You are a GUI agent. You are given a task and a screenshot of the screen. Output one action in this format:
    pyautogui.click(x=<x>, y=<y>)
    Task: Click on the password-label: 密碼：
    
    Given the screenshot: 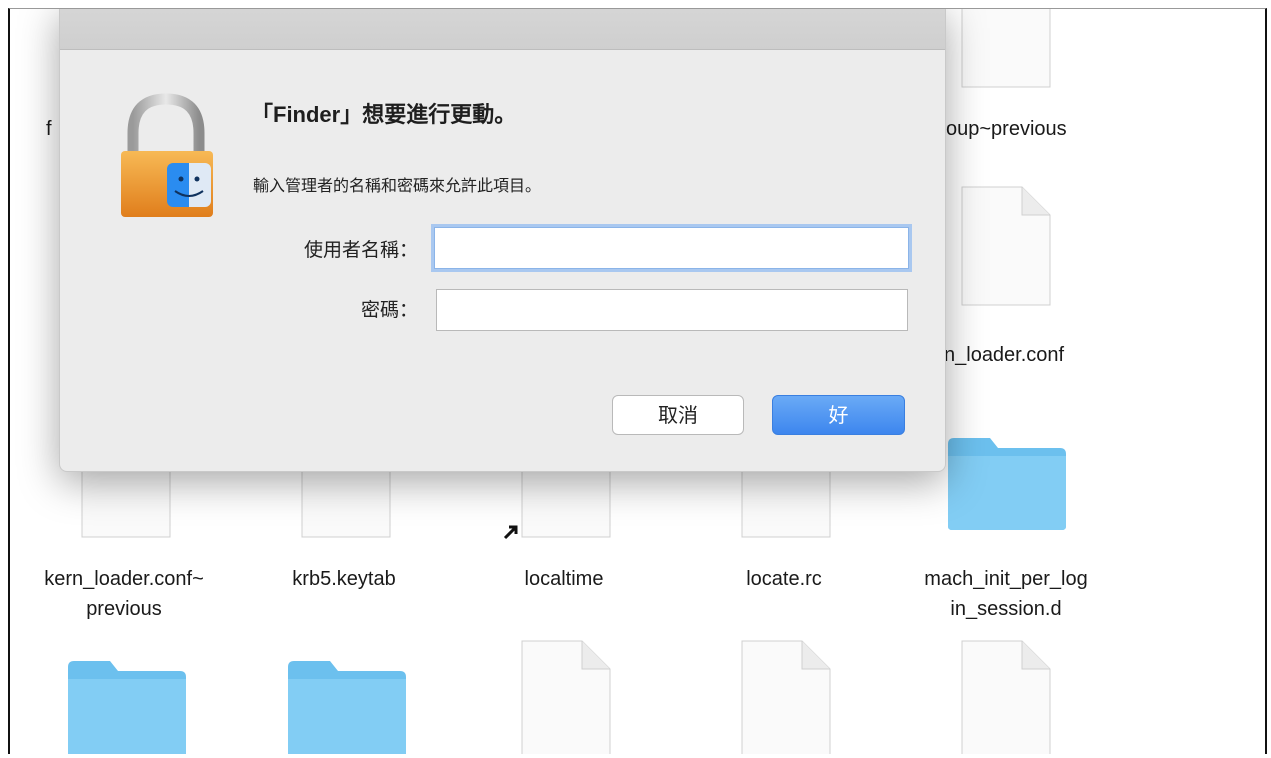 What is the action you would take?
    pyautogui.click(x=389, y=310)
    